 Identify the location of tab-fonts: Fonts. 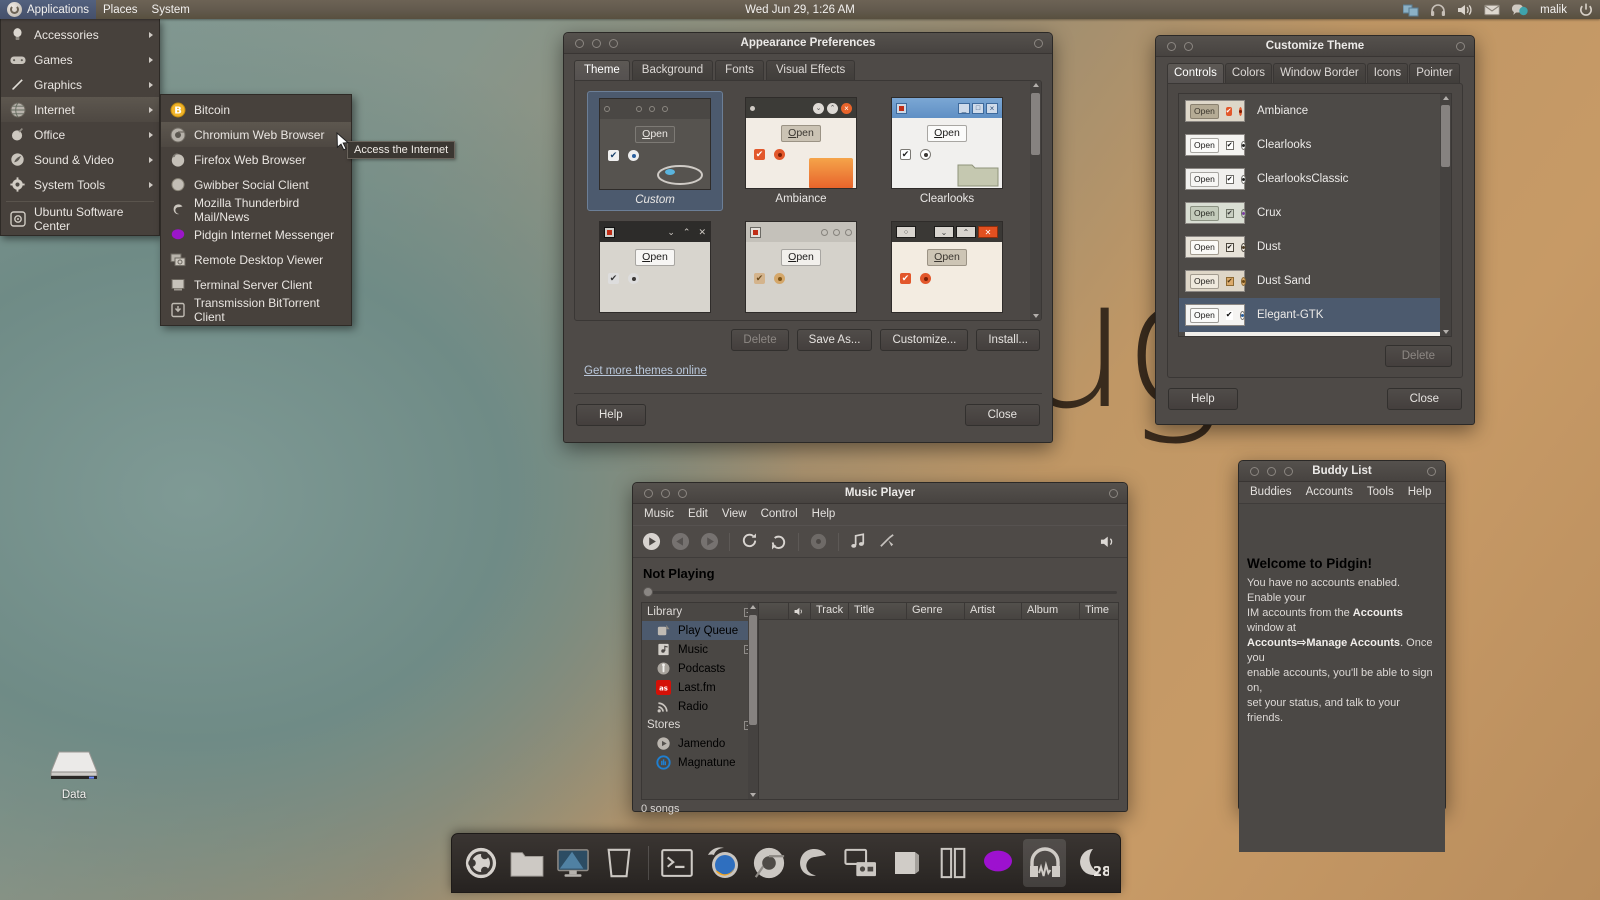
(739, 70).